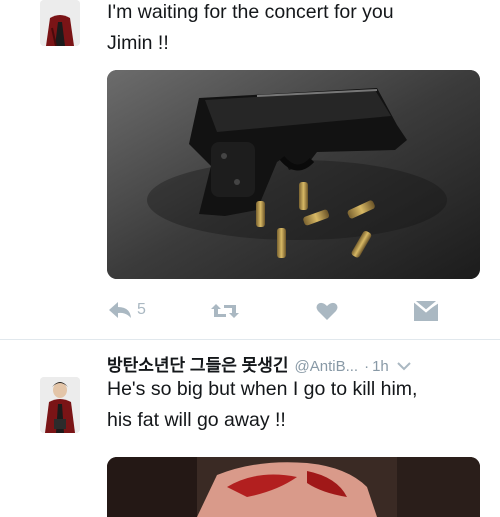  I want to click on tweet2-media-image, so click(293, 487).